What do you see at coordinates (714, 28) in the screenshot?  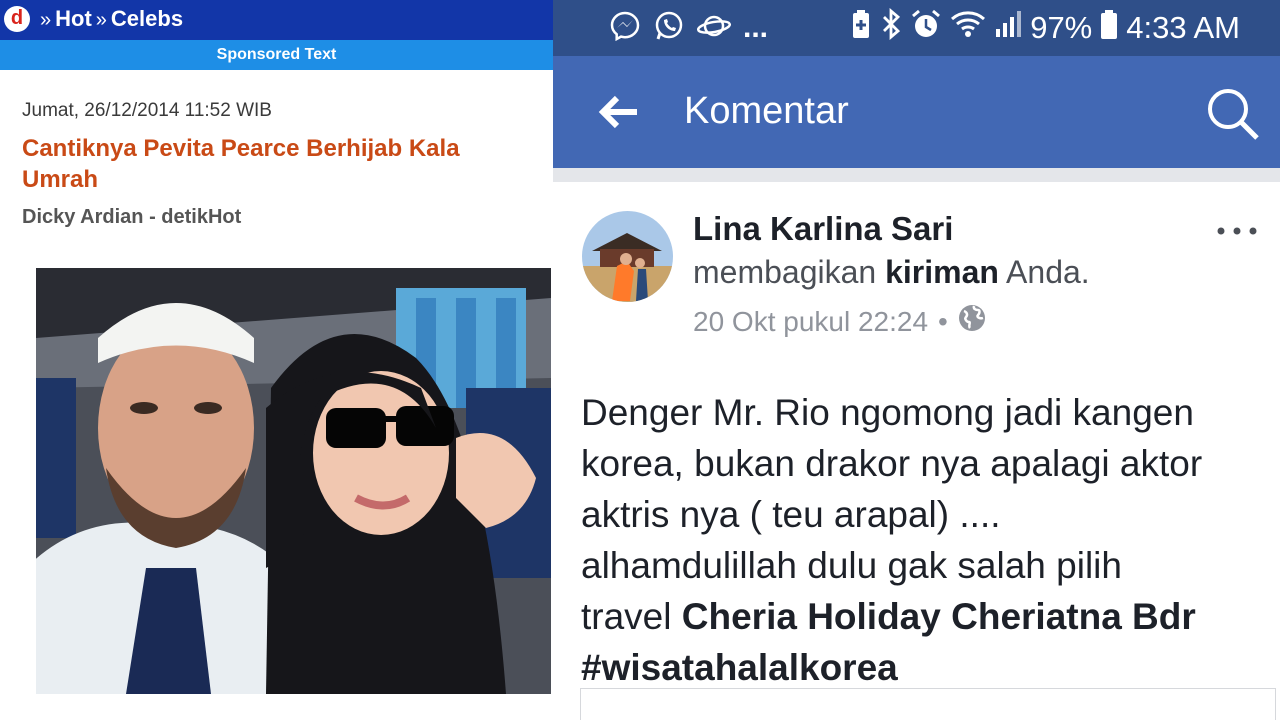 I see `planet-icon` at bounding box center [714, 28].